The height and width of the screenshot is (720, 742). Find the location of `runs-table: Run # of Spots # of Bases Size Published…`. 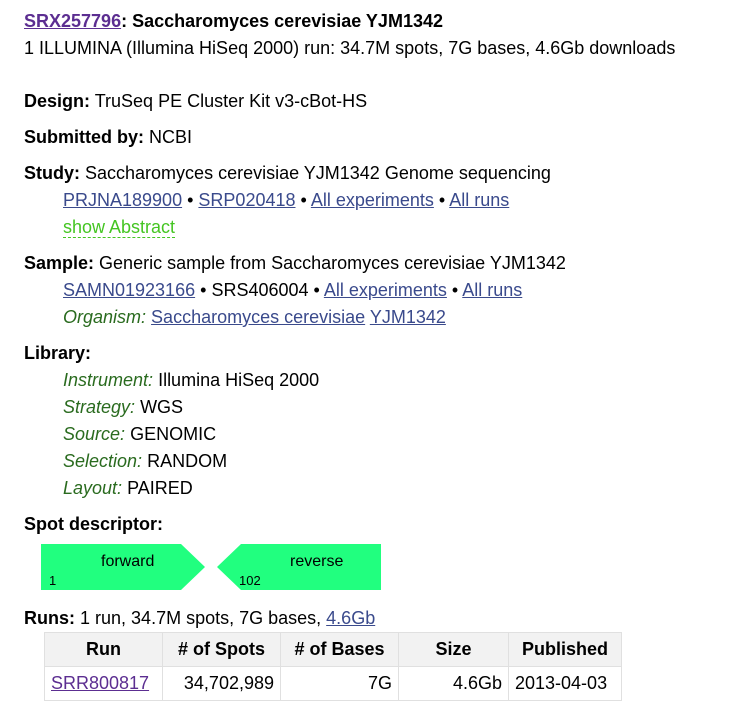

runs-table: Run # of Spots # of Bases Size Published… is located at coordinates (333, 666).